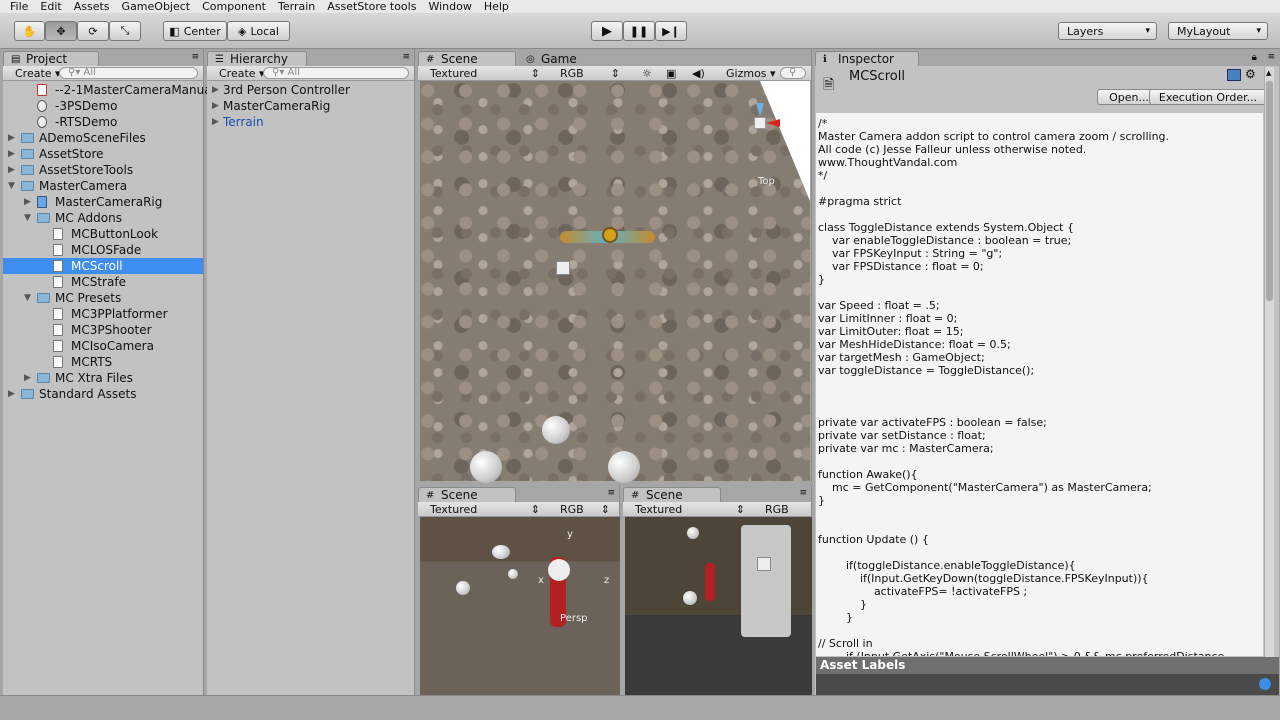  What do you see at coordinates (449, 6) in the screenshot?
I see `menu-item: Window` at bounding box center [449, 6].